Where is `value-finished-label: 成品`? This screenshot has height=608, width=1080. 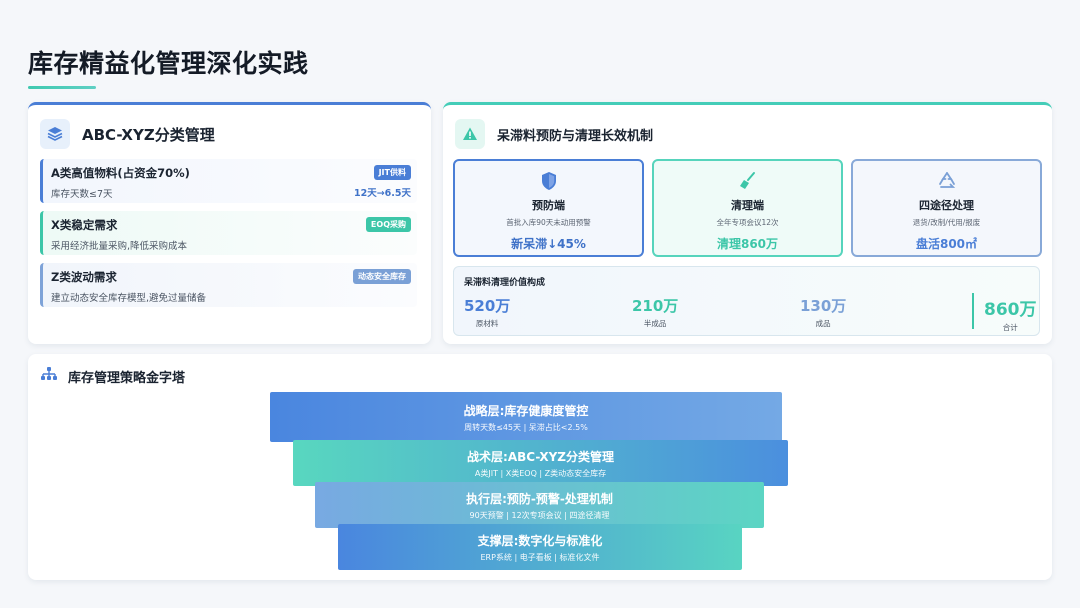
value-finished-label: 成品 is located at coordinates (823, 323).